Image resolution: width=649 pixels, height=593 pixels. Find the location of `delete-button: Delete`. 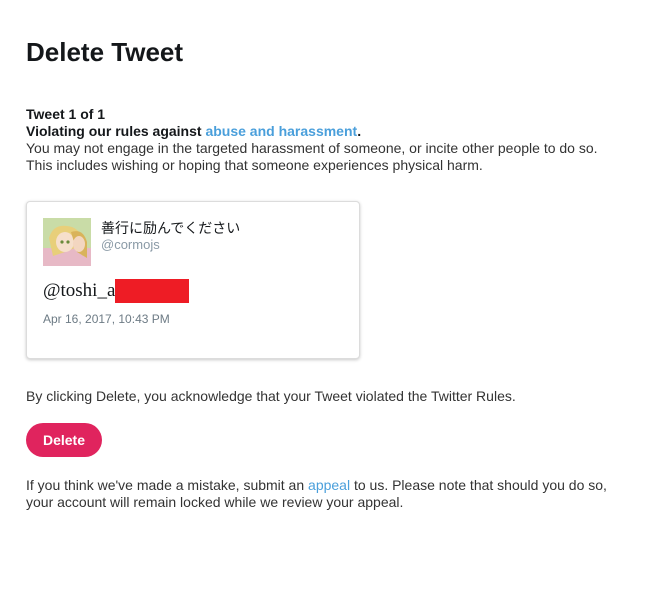

delete-button: Delete is located at coordinates (64, 440).